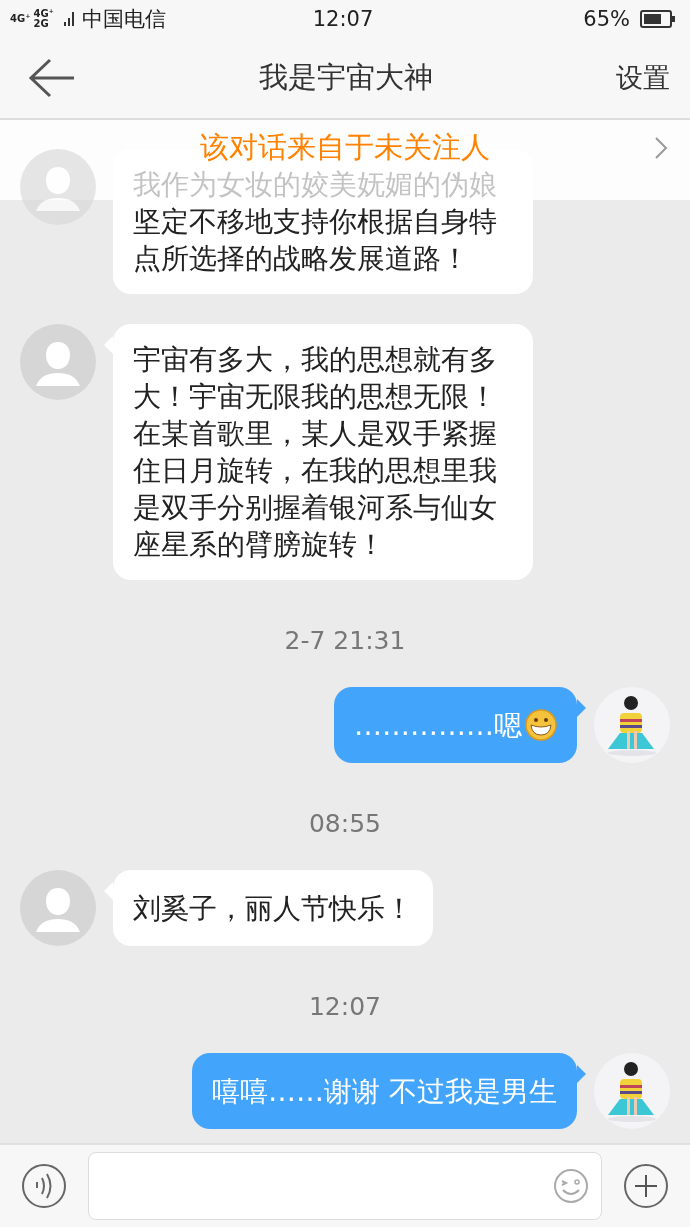 The height and width of the screenshot is (1227, 690). What do you see at coordinates (124, 19) in the screenshot?
I see `carrier-name: 中国电信` at bounding box center [124, 19].